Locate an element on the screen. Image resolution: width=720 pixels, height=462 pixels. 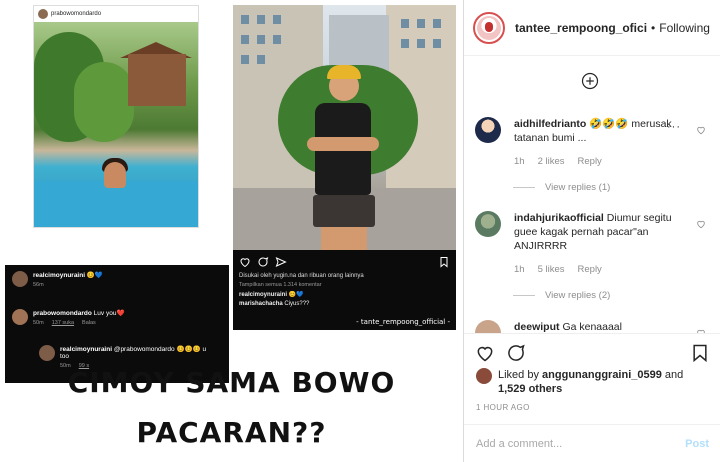
street-caption: realcimoynuraini 😊💙 is located at coordinates (271, 295).